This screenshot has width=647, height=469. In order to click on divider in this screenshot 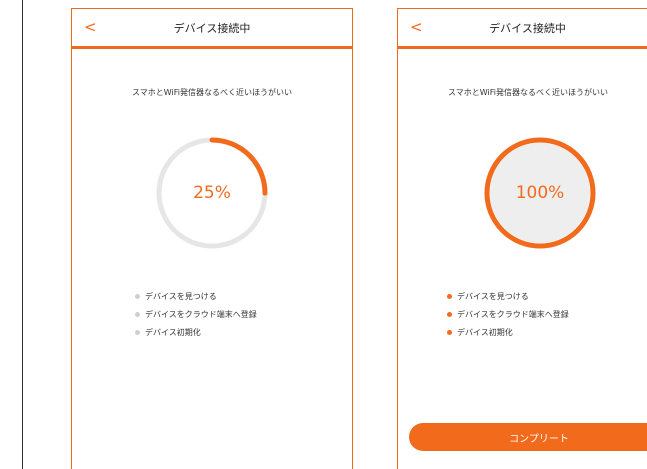, I will do `click(22, 234)`.